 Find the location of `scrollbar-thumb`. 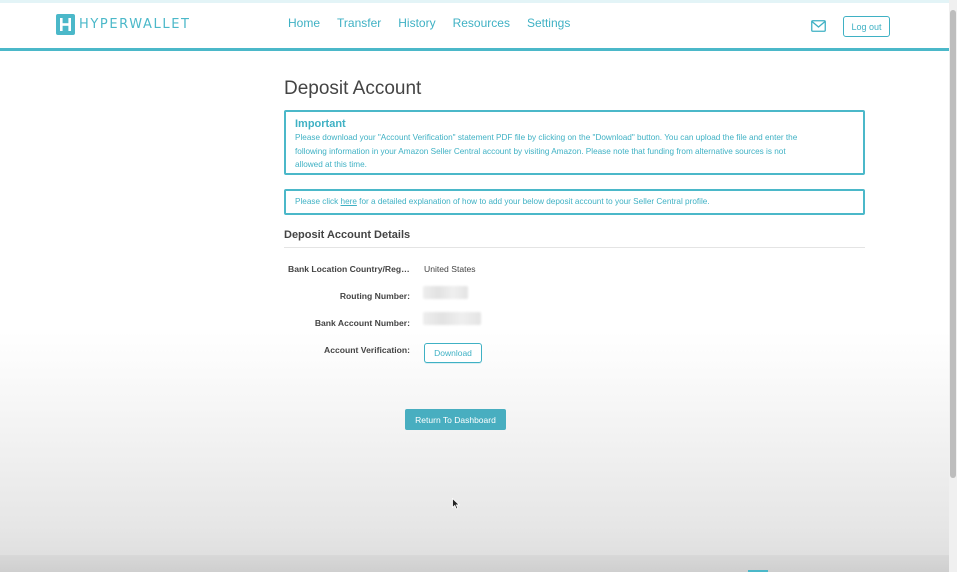

scrollbar-thumb is located at coordinates (953, 244).